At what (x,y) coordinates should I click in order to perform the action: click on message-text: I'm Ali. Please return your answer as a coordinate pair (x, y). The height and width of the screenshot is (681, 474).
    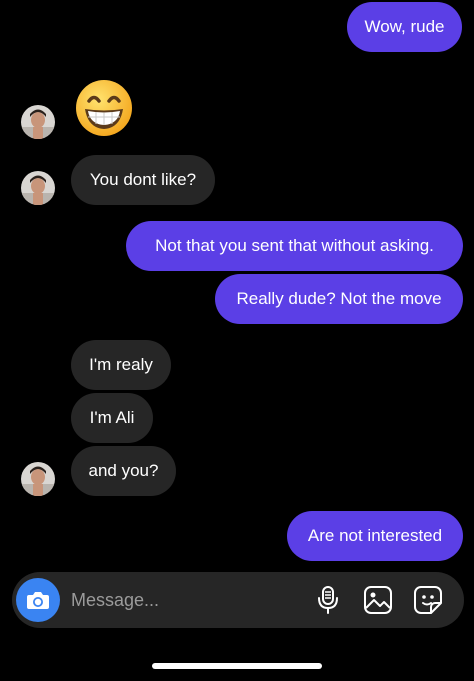
    Looking at the image, I should click on (112, 417).